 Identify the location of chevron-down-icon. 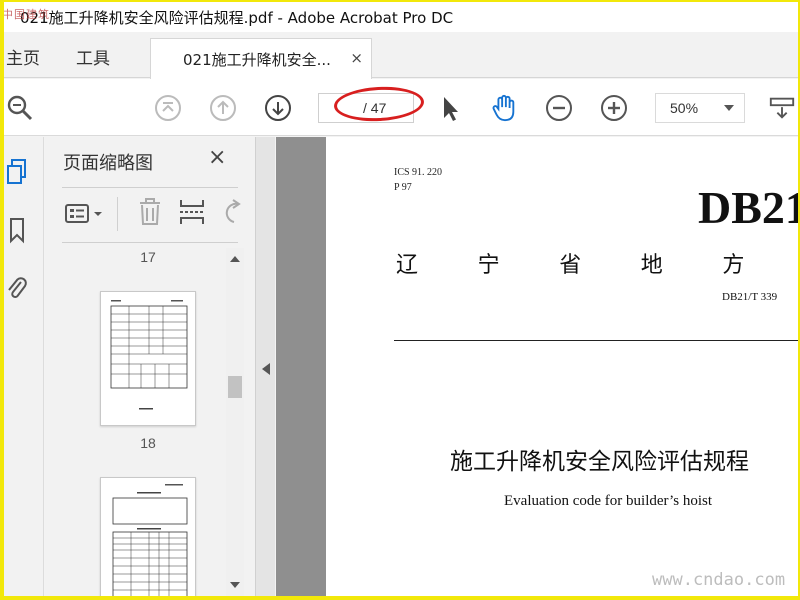
(729, 108).